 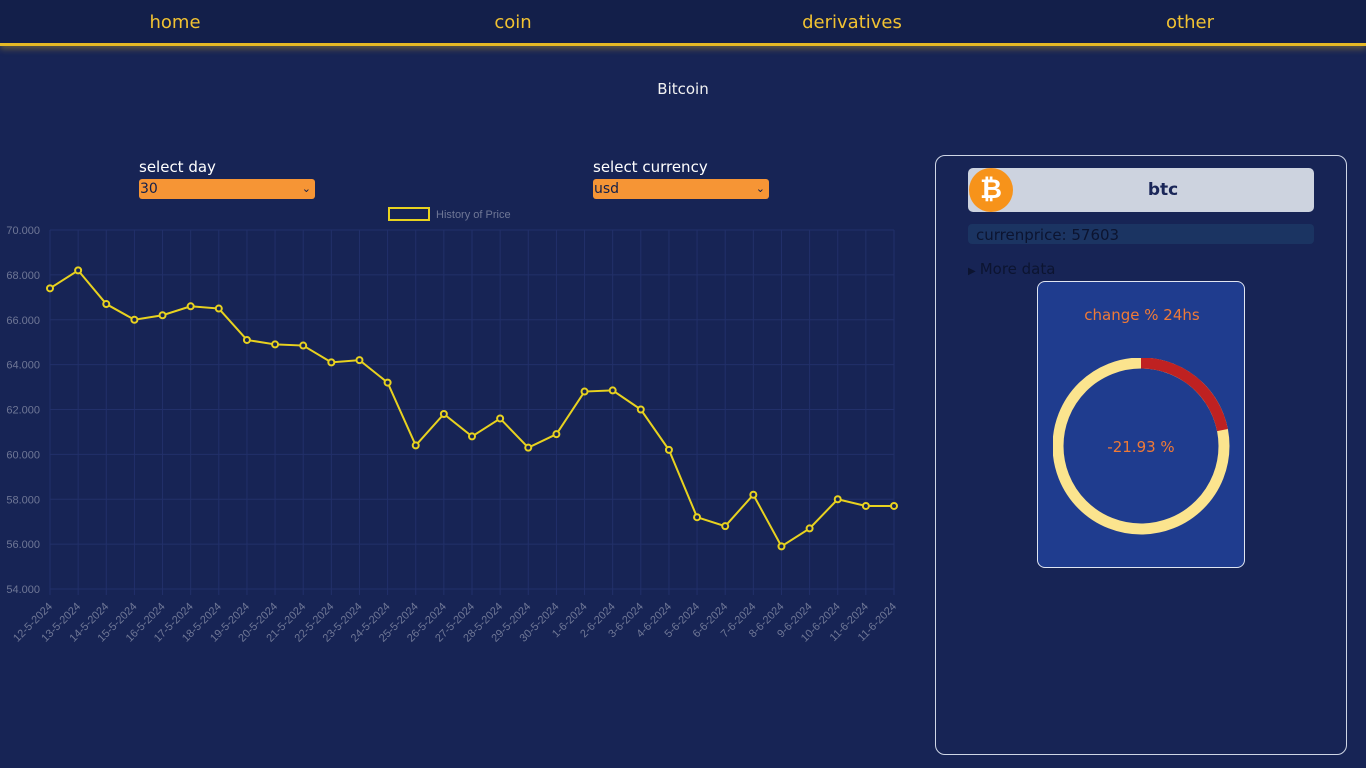 I want to click on day-select: 30 ⌄, so click(x=227, y=189).